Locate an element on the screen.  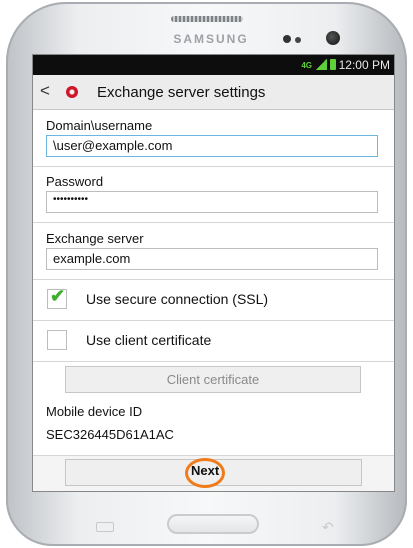
battery-icon is located at coordinates (333, 64).